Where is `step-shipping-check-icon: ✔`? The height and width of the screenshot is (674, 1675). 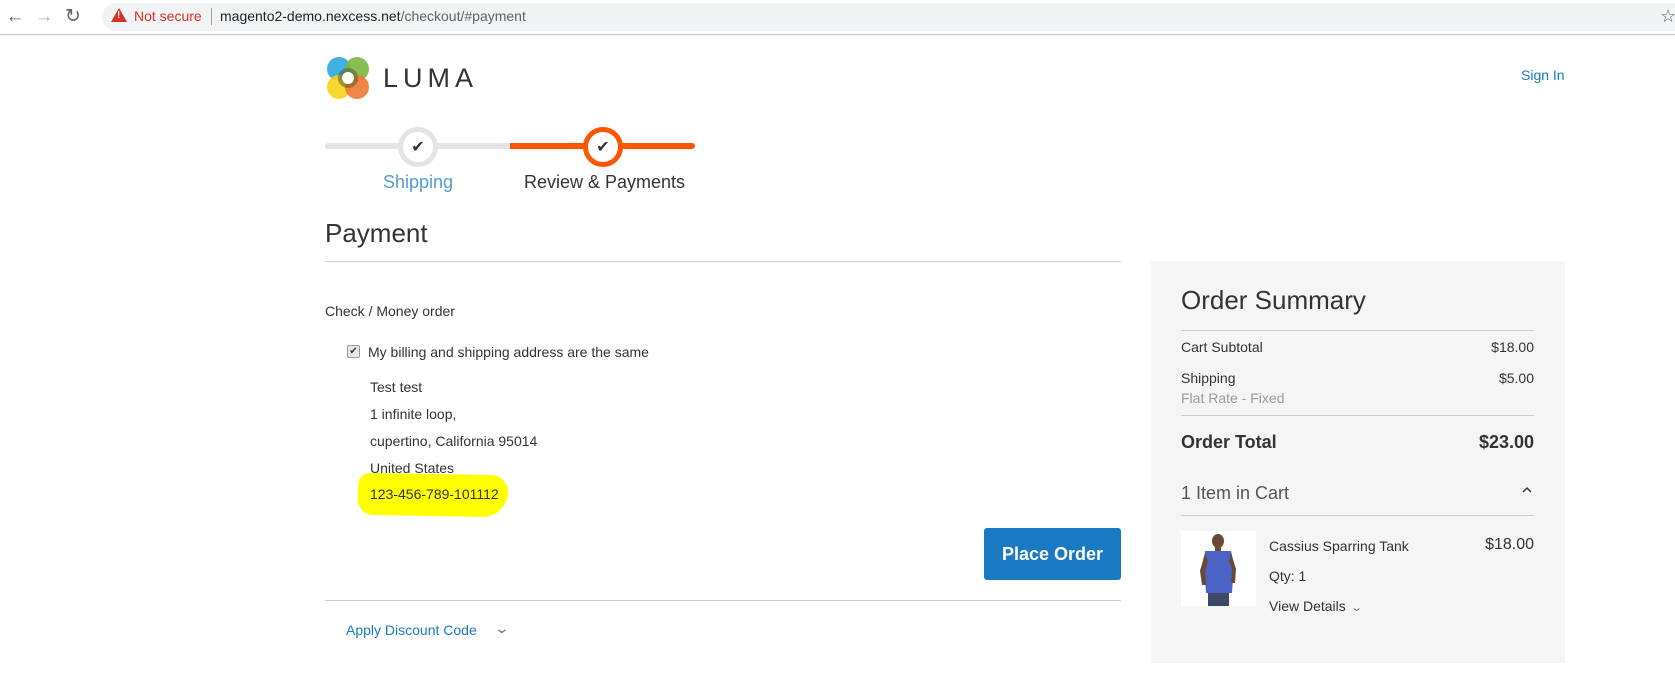
step-shipping-check-icon: ✔ is located at coordinates (418, 147).